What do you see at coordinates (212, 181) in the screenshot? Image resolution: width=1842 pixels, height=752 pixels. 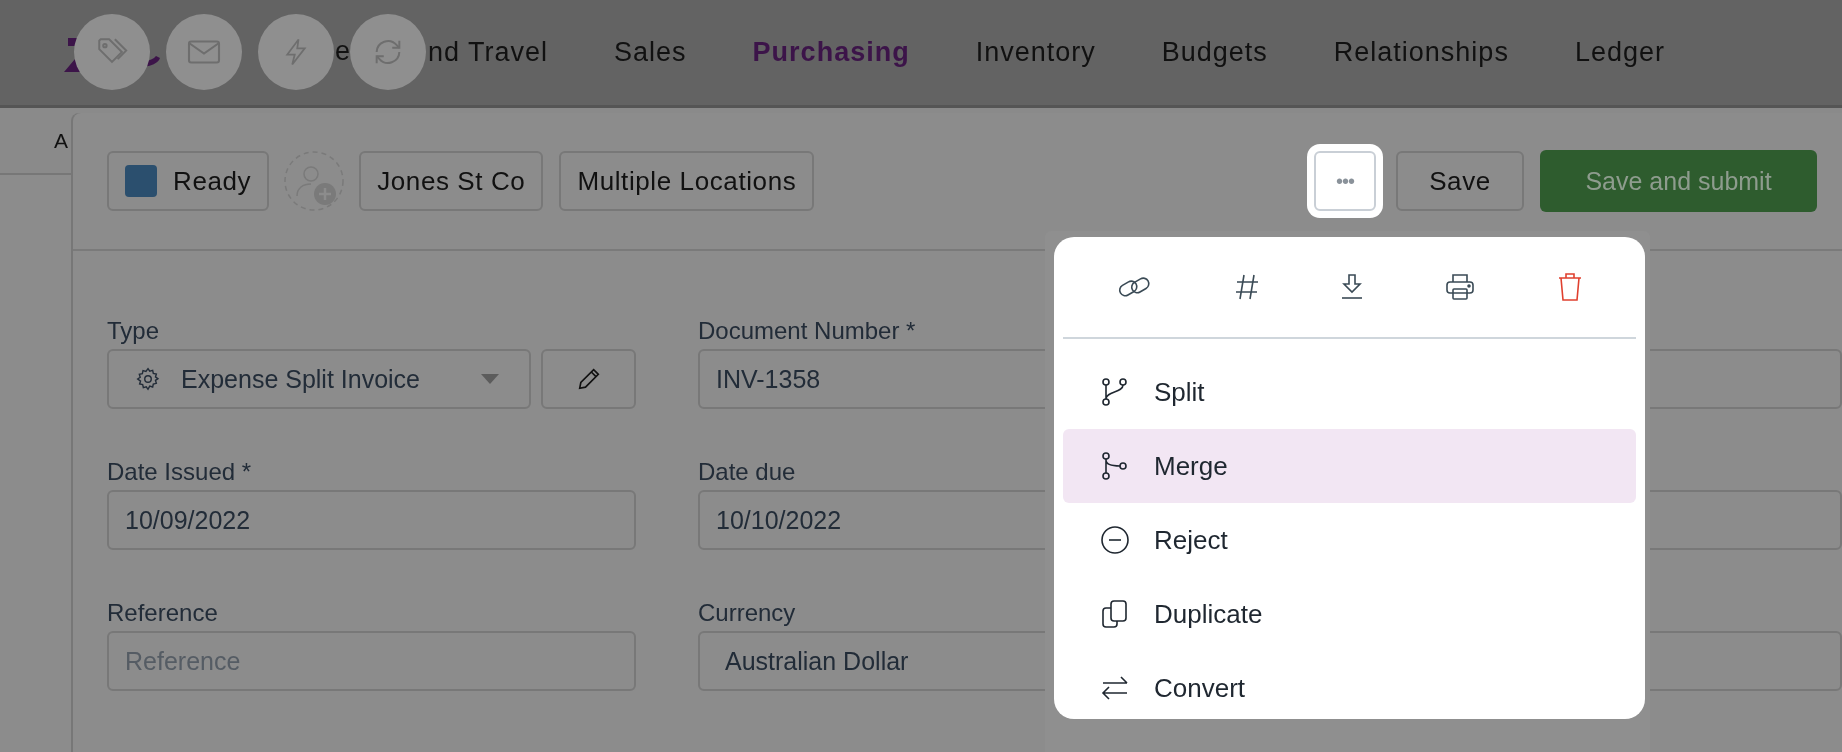 I see `status-label: Ready` at bounding box center [212, 181].